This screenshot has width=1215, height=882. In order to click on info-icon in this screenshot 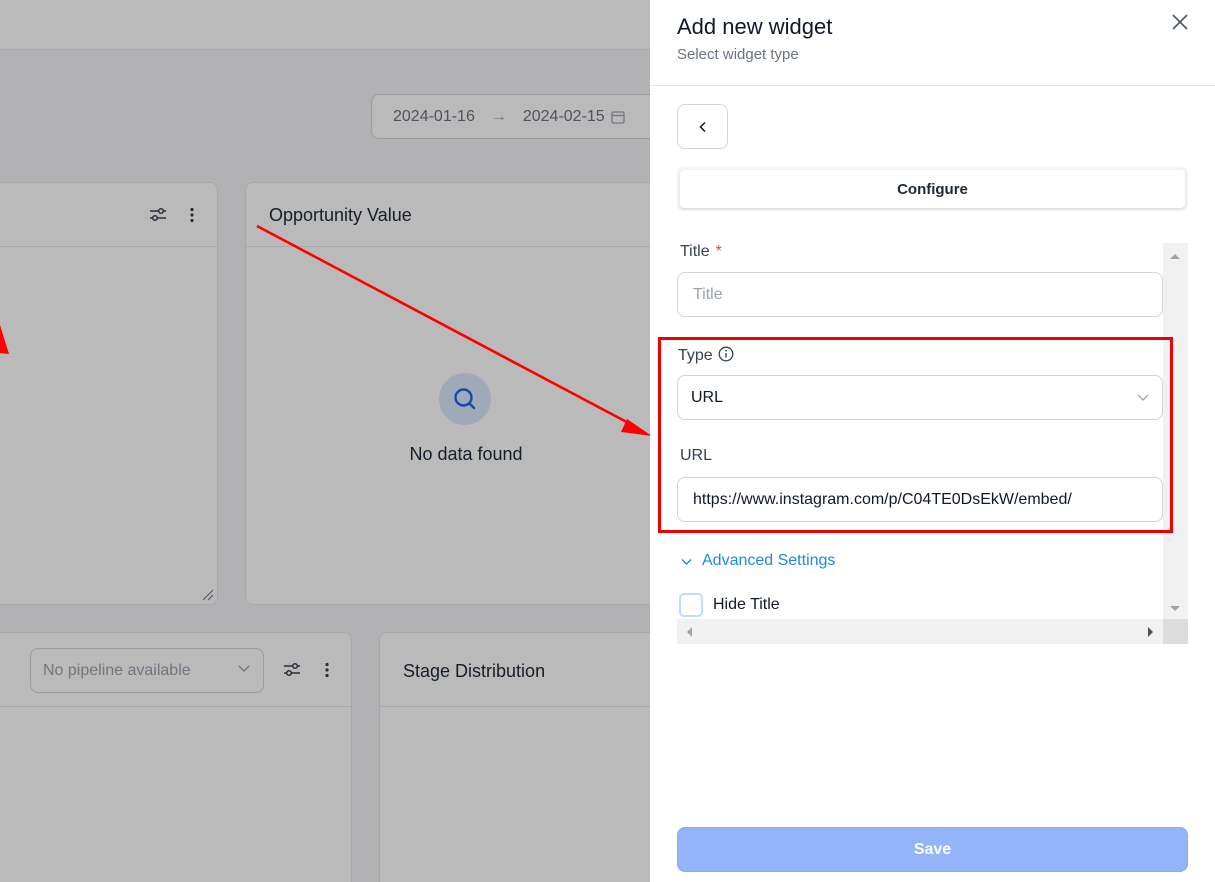, I will do `click(726, 354)`.